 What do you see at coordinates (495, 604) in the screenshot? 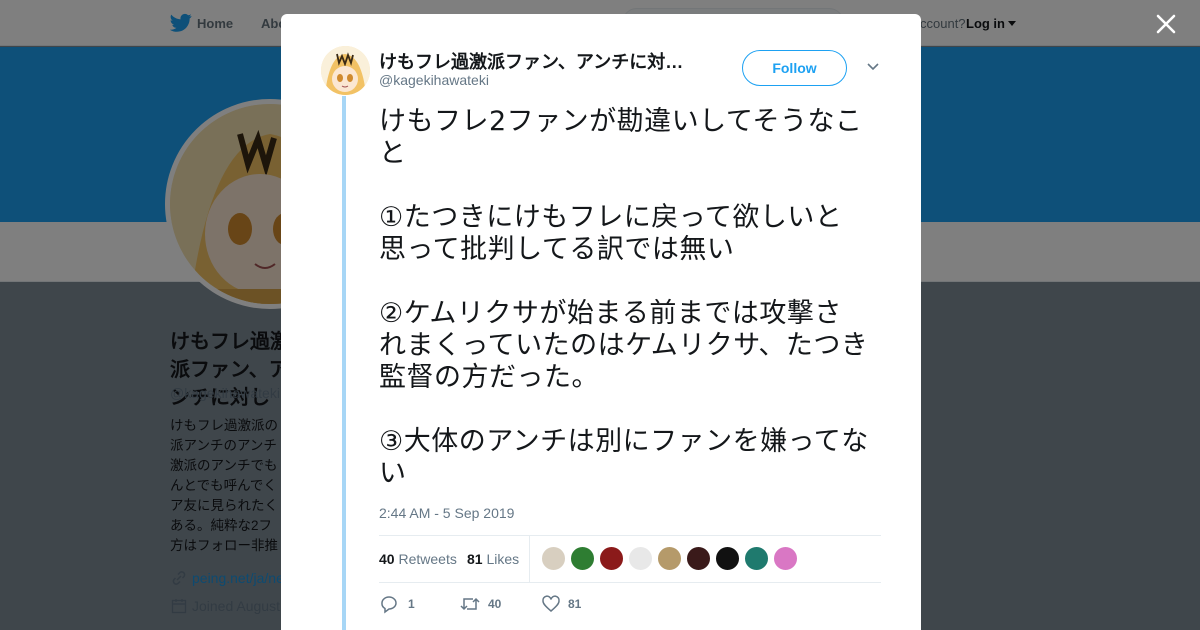
I see `retweet-count: 40` at bounding box center [495, 604].